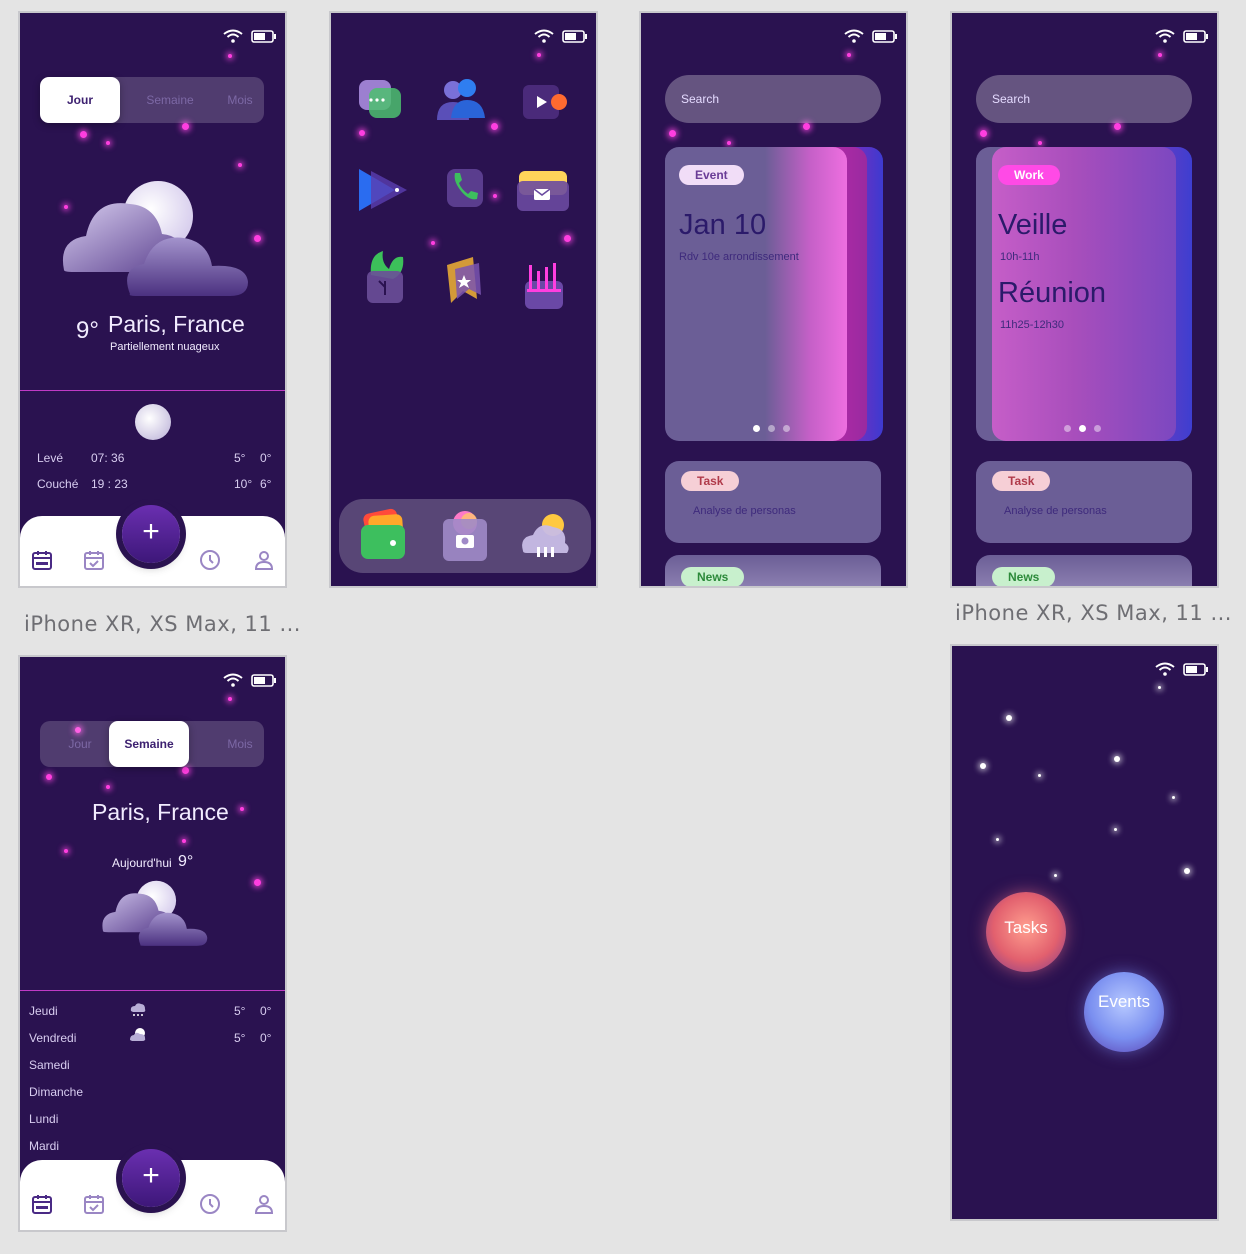 This screenshot has width=1246, height=1254. I want to click on work-tag: Work, so click(1029, 175).